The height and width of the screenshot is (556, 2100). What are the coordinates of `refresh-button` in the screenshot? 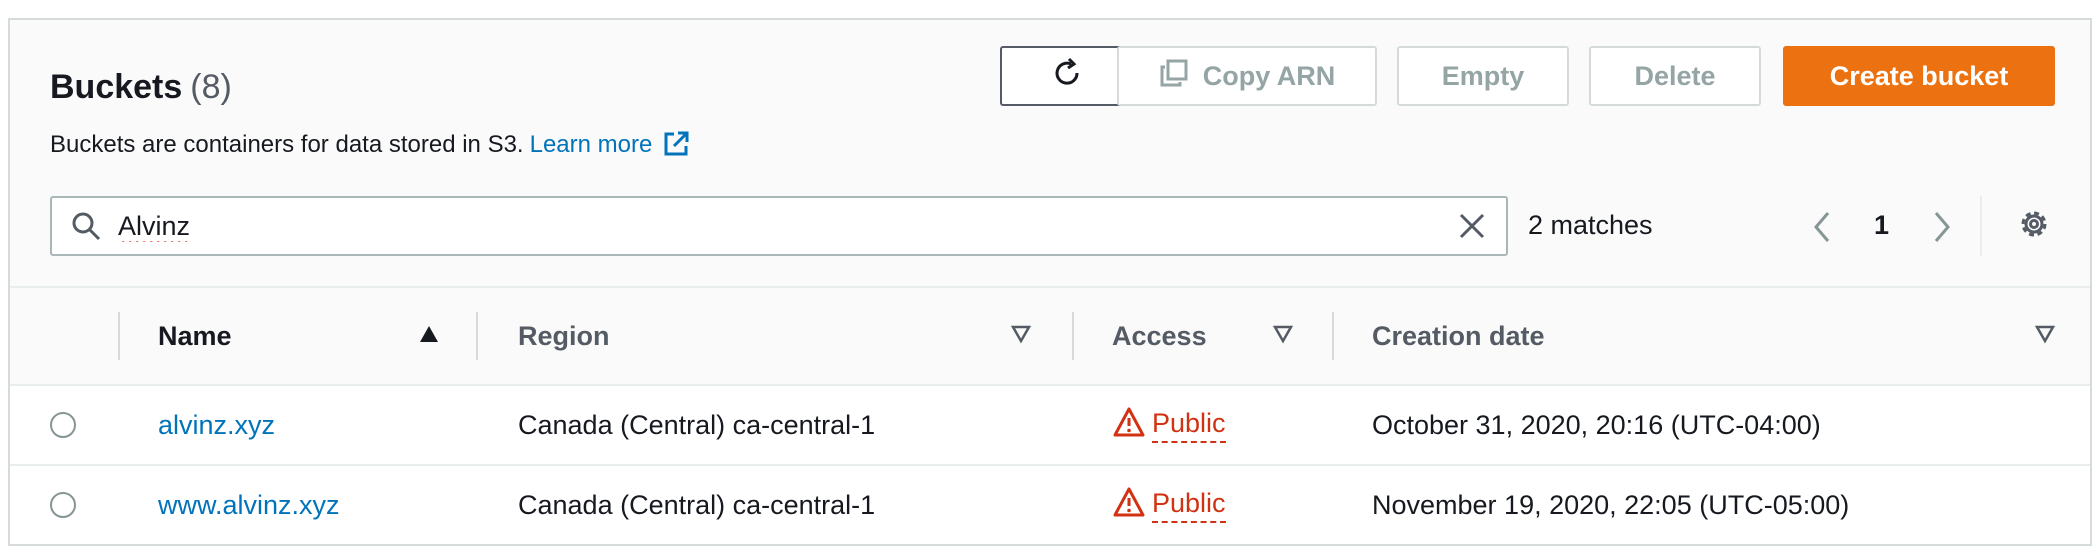 It's located at (1067, 76).